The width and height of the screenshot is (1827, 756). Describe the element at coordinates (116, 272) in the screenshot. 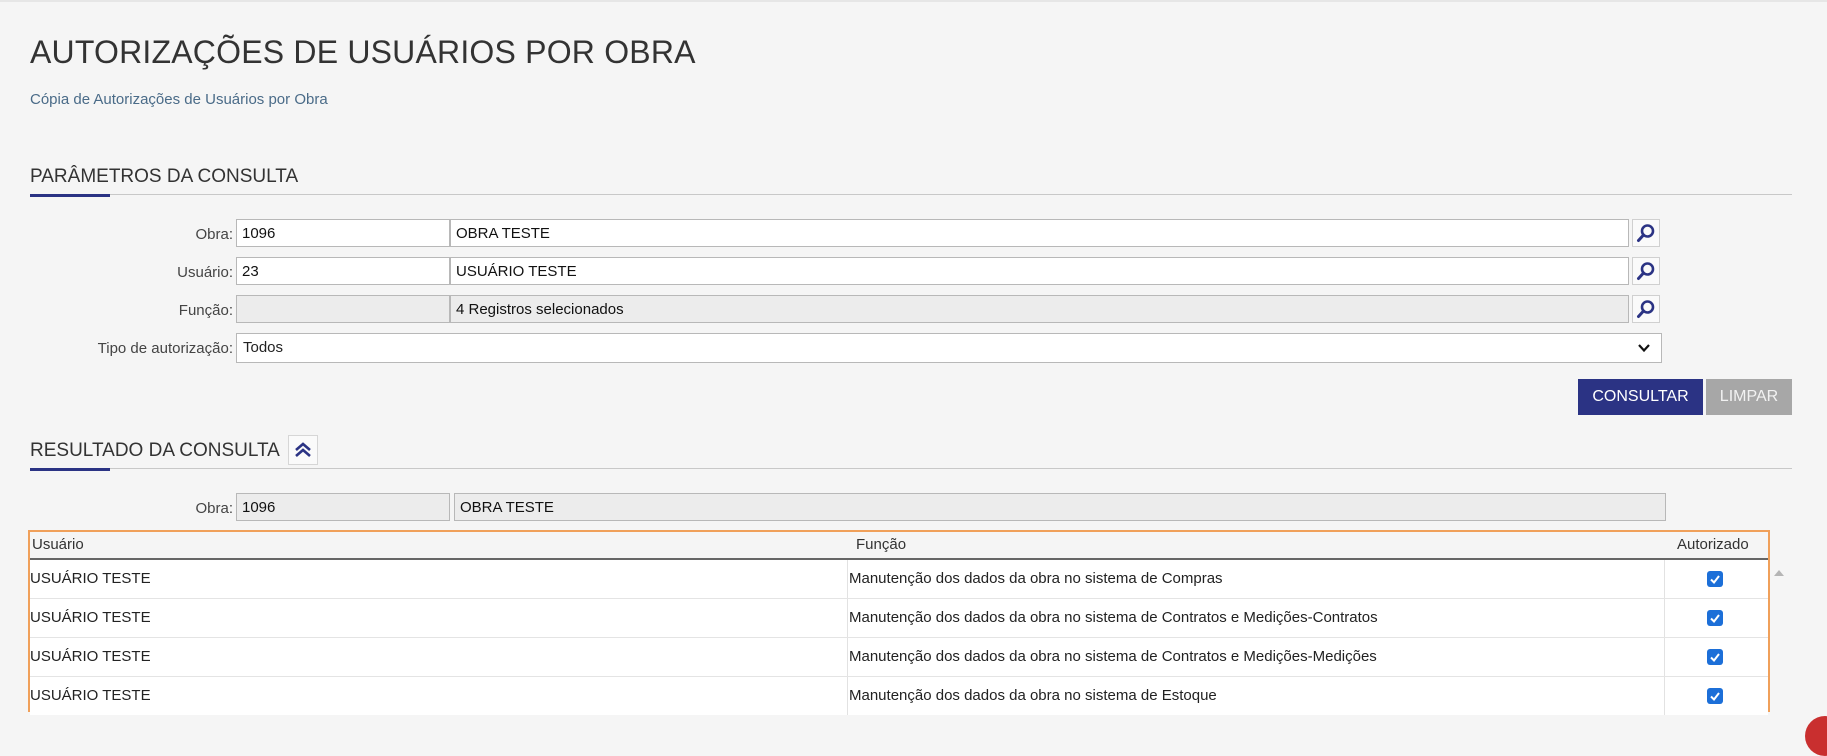

I see `usuario-label-cell: Usuário:` at that location.